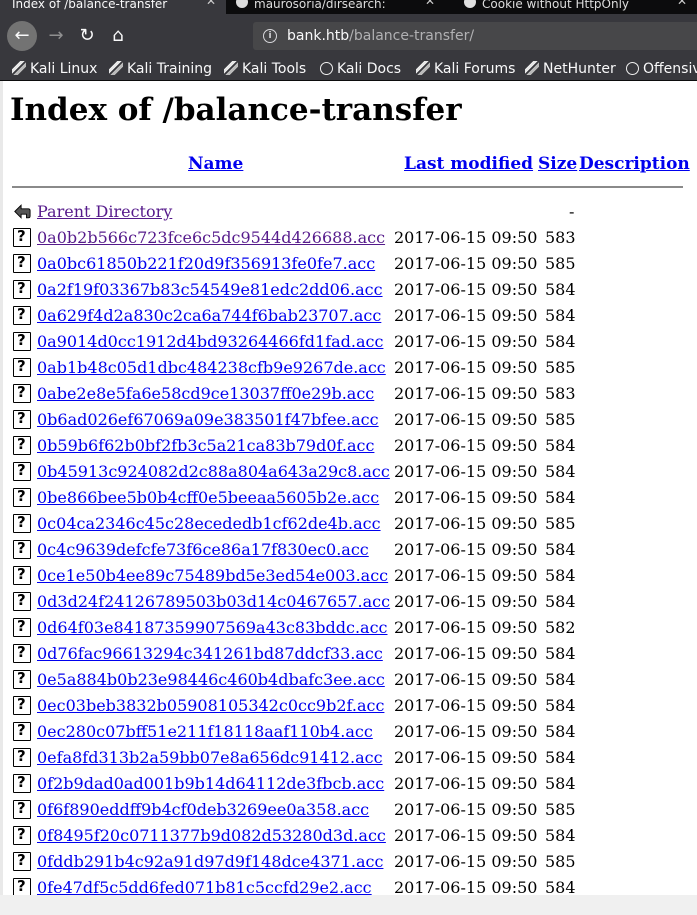 The image size is (697, 915). Describe the element at coordinates (203, 550) in the screenshot. I see `file-link: 0c4c9639defcfe73f6ce86a17f830ec0.acc` at that location.